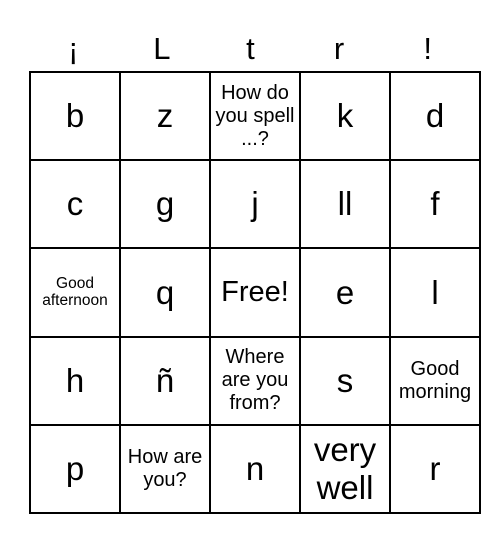 This screenshot has width=501, height=544. I want to click on header-letter: ¡, so click(73, 48).